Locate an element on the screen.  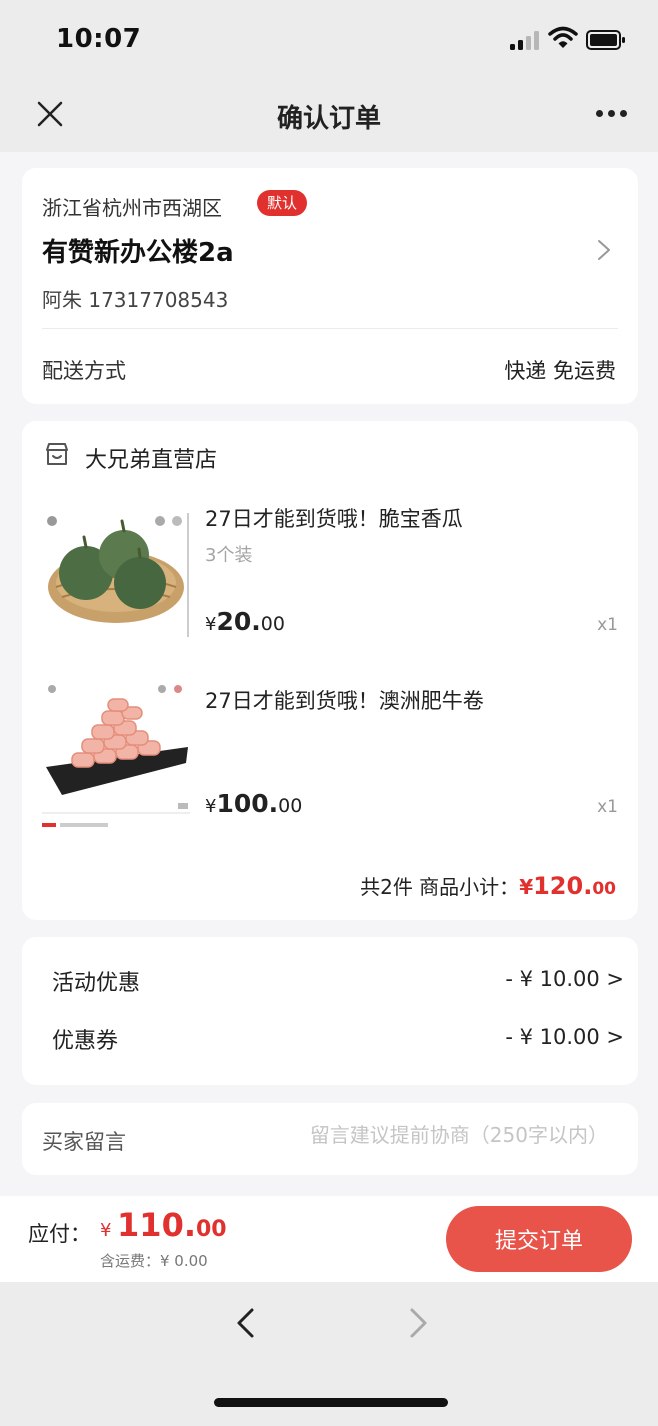
discounts-card: 活动优惠 - ¥ 10.00 > 优惠券 - ¥ 10.00 > is located at coordinates (330, 1011).